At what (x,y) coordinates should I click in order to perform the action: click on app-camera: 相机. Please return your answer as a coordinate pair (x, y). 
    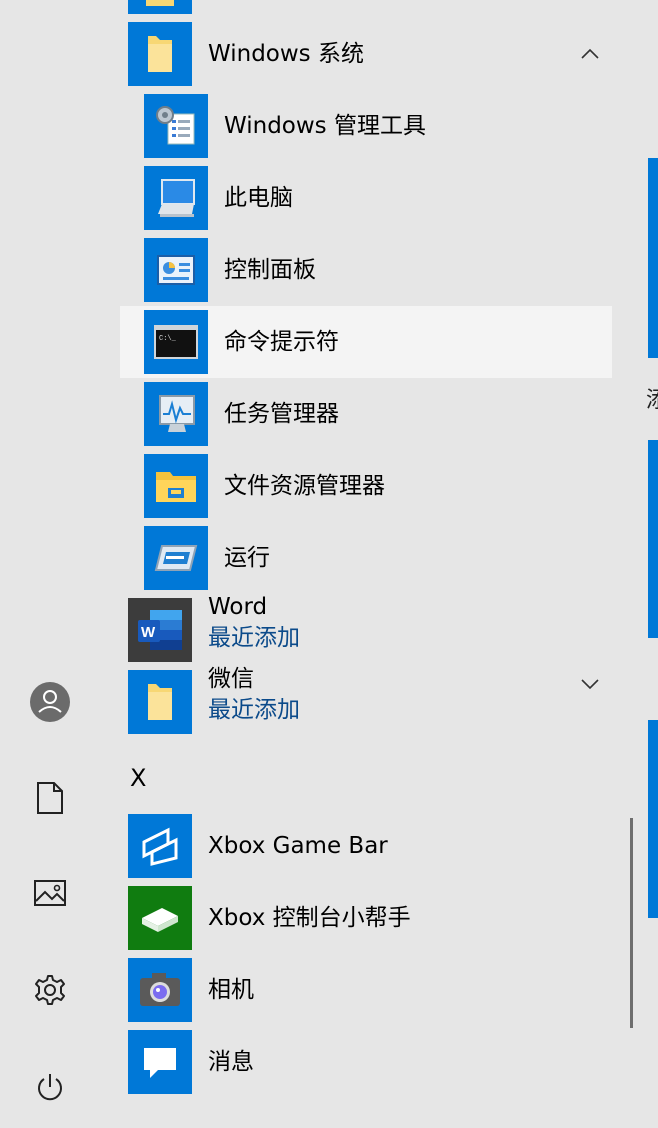
    Looking at the image, I should click on (366, 990).